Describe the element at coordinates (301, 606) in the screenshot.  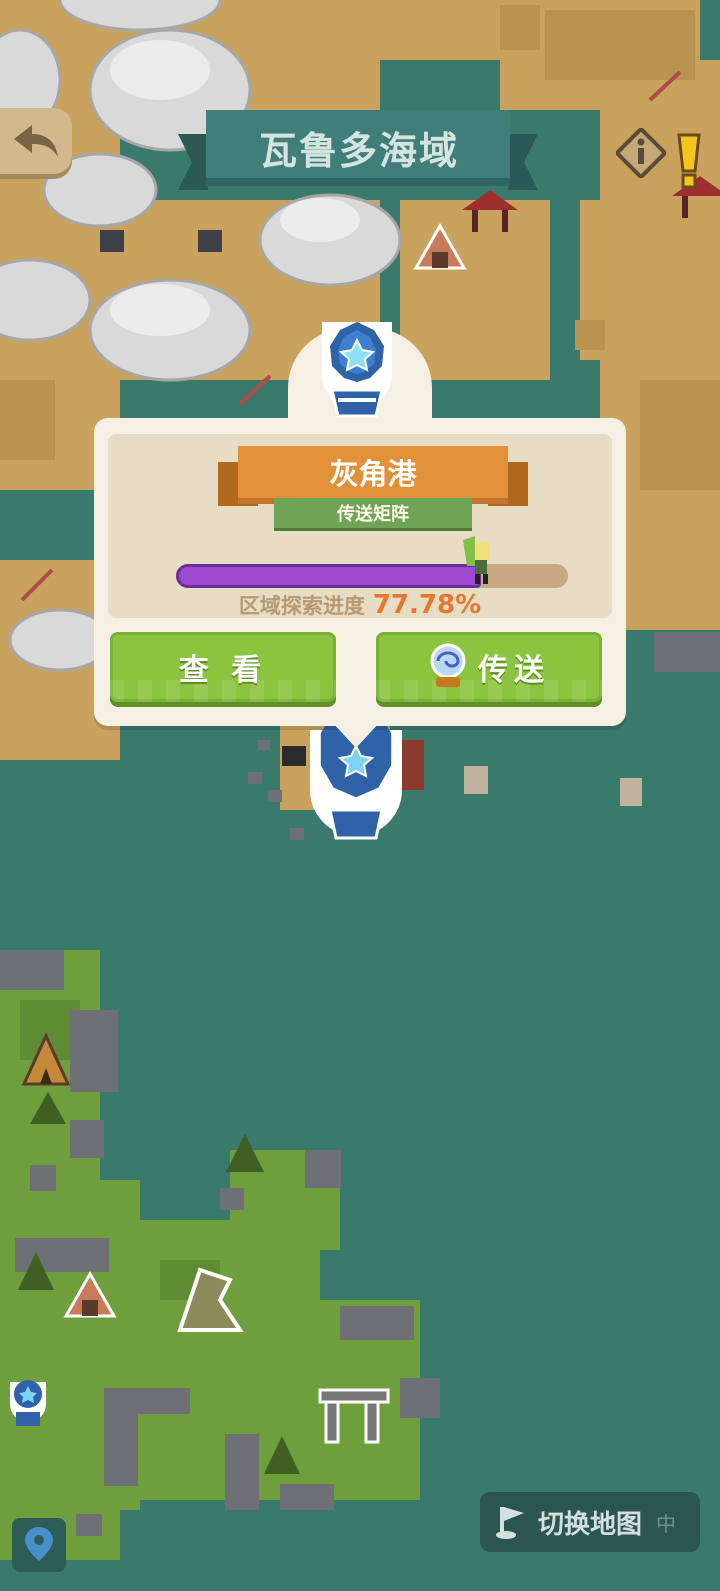
I see `progress-caption: 区域探索进度` at that location.